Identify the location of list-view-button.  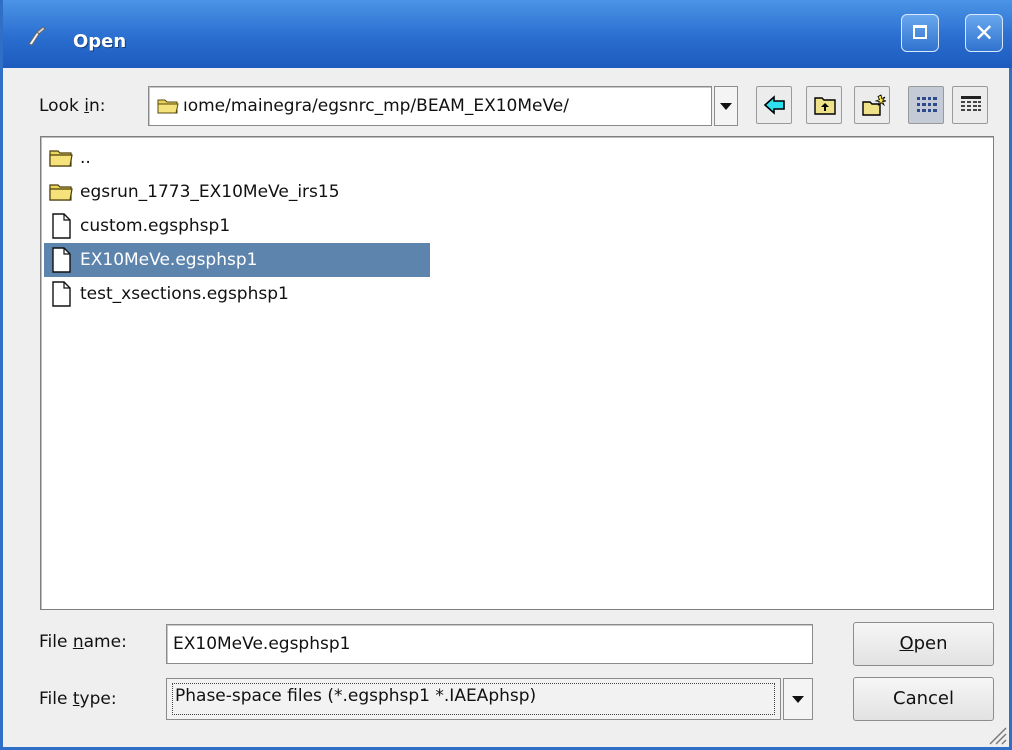
(926, 105).